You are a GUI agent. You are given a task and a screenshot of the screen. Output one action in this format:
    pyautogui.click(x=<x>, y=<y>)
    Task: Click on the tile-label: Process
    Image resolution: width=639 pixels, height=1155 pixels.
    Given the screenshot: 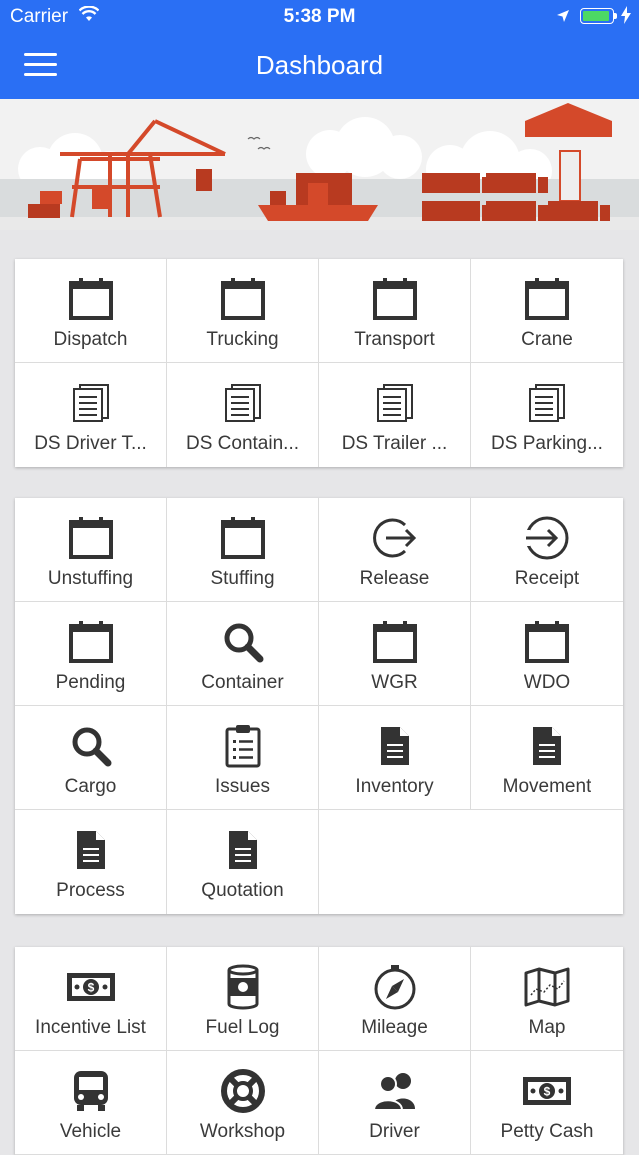 What is the action you would take?
    pyautogui.click(x=90, y=890)
    